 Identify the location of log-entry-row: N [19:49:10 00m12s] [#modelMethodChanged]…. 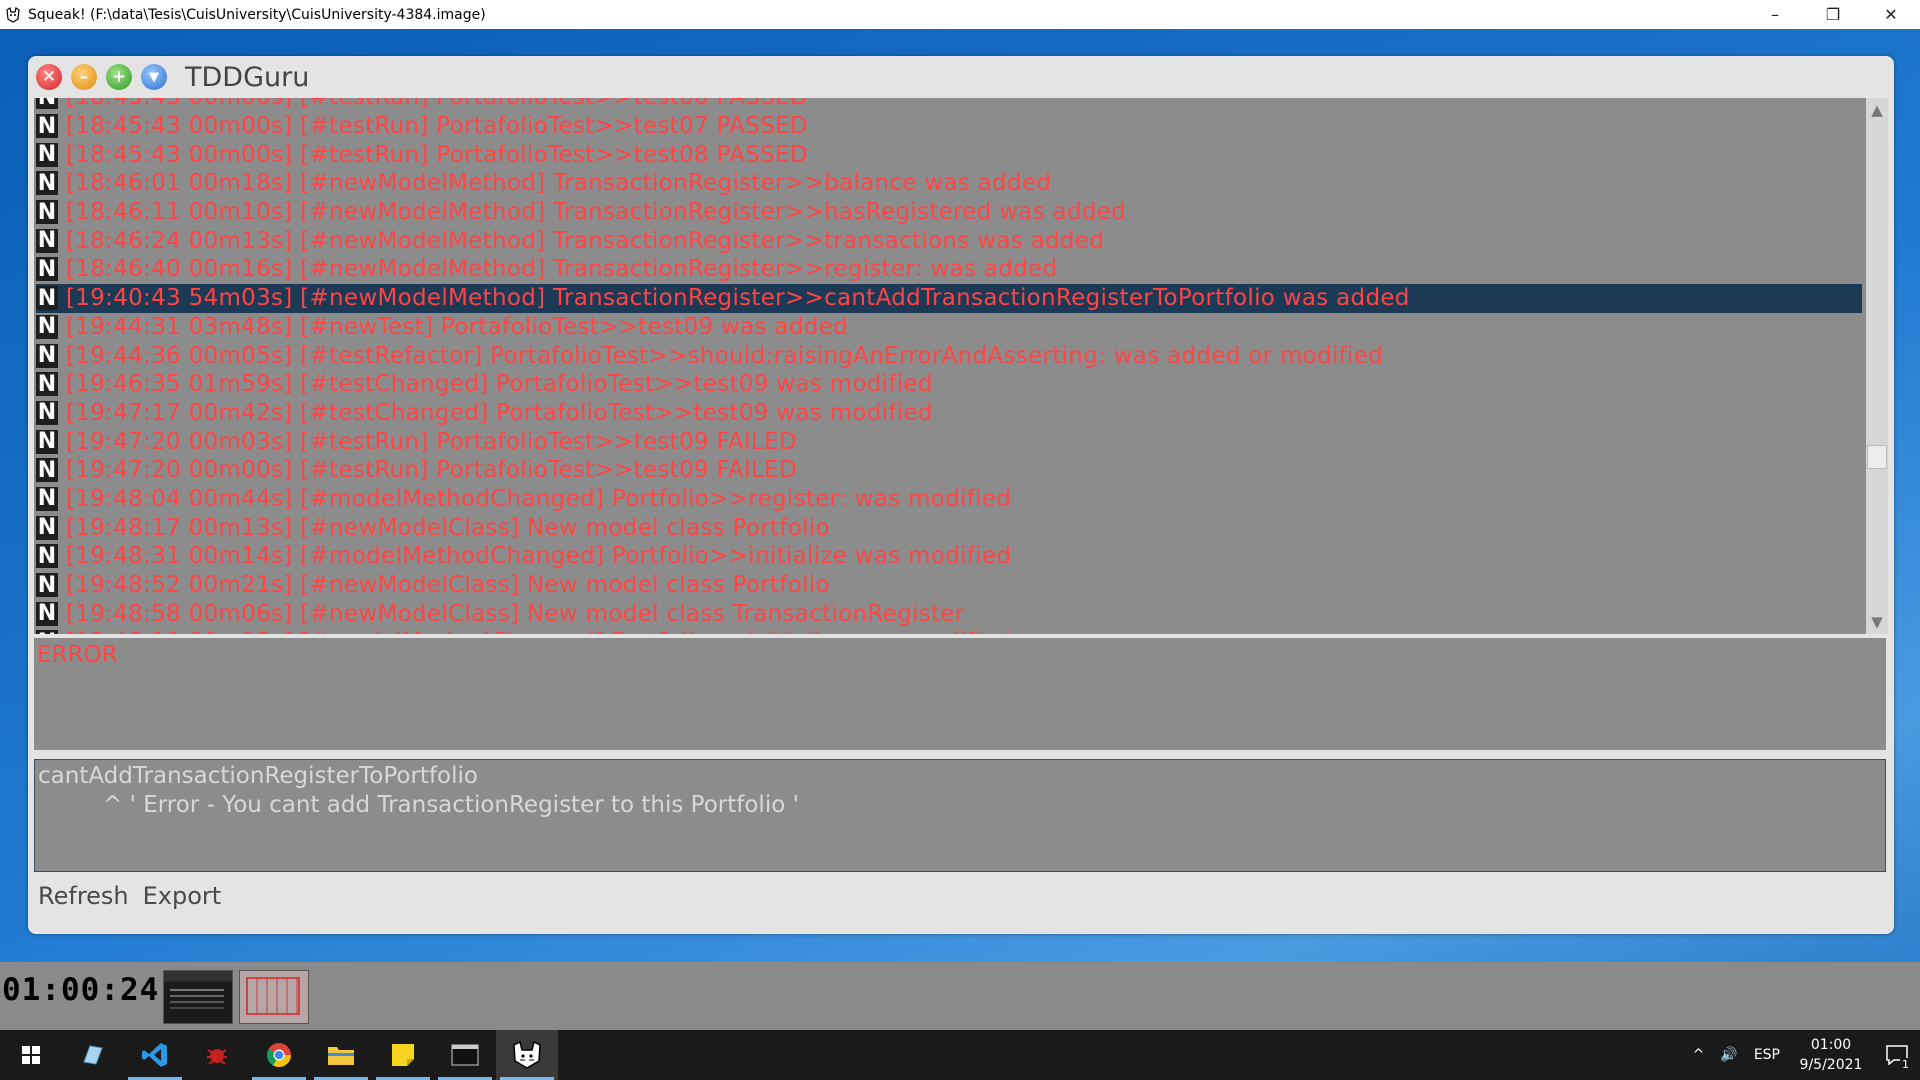
(949, 631).